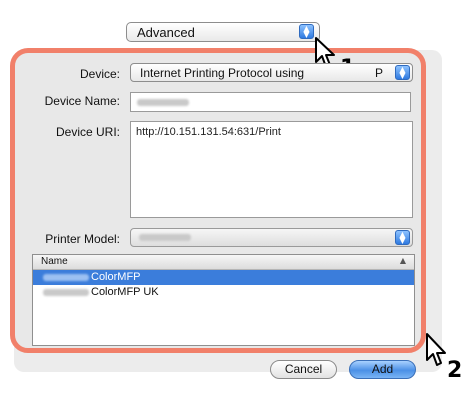 Image resolution: width=467 pixels, height=394 pixels. Describe the element at coordinates (271, 237) in the screenshot. I see `printer-model-popup: ▲ ▼` at that location.